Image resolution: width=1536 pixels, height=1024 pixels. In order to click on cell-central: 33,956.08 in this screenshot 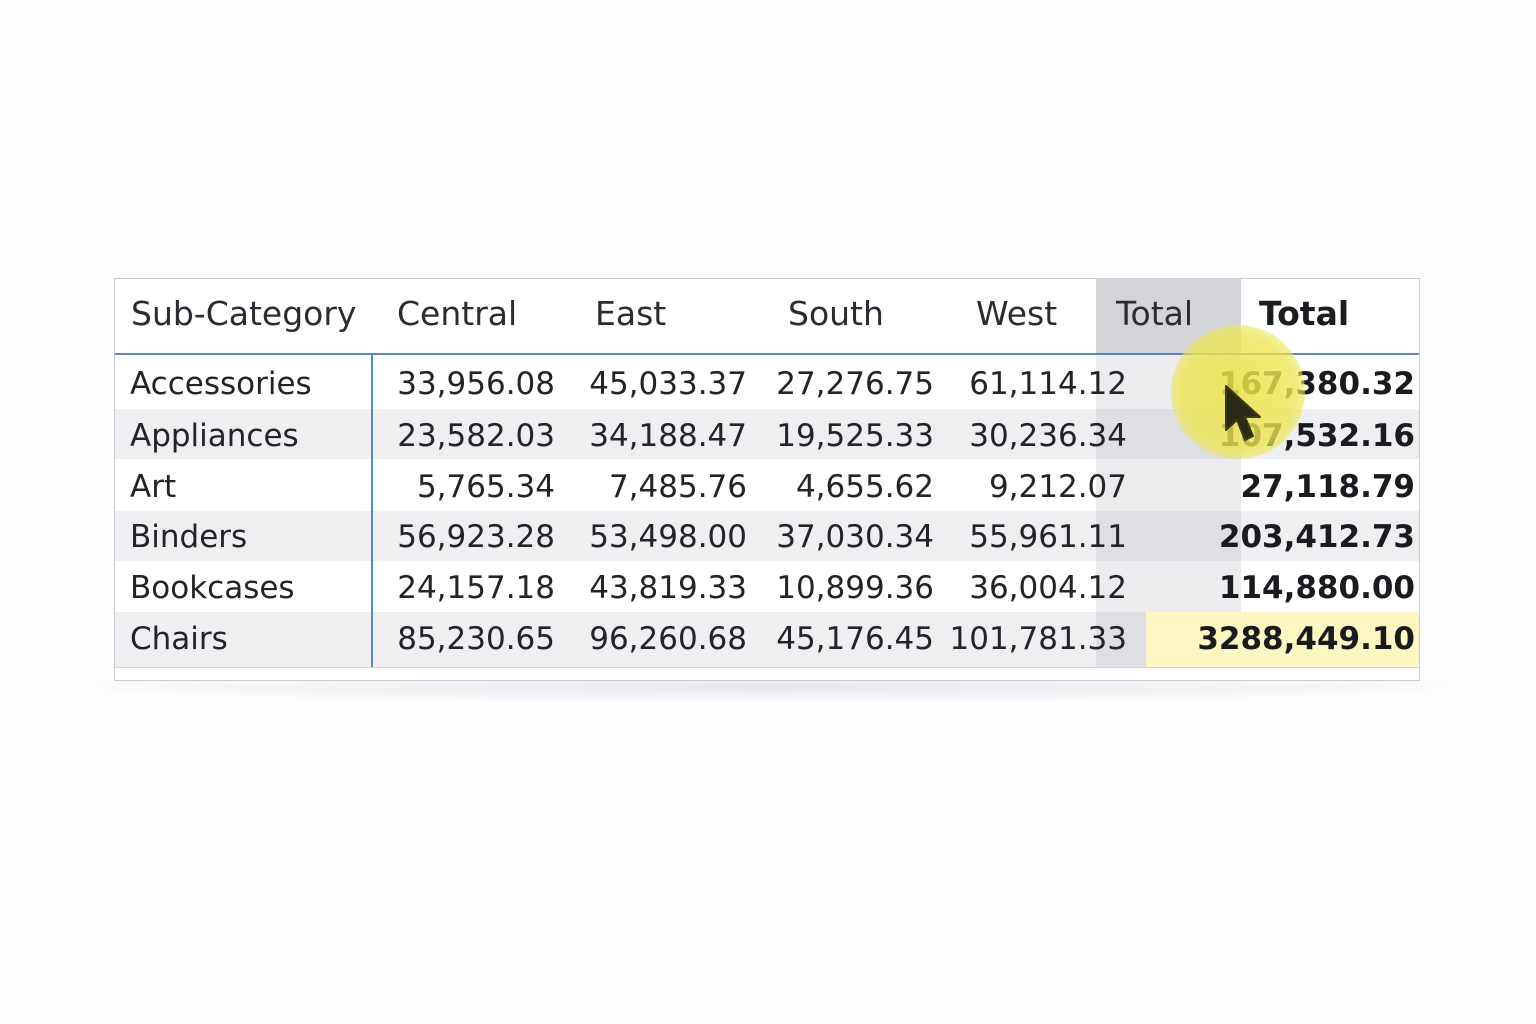, I will do `click(465, 384)`.